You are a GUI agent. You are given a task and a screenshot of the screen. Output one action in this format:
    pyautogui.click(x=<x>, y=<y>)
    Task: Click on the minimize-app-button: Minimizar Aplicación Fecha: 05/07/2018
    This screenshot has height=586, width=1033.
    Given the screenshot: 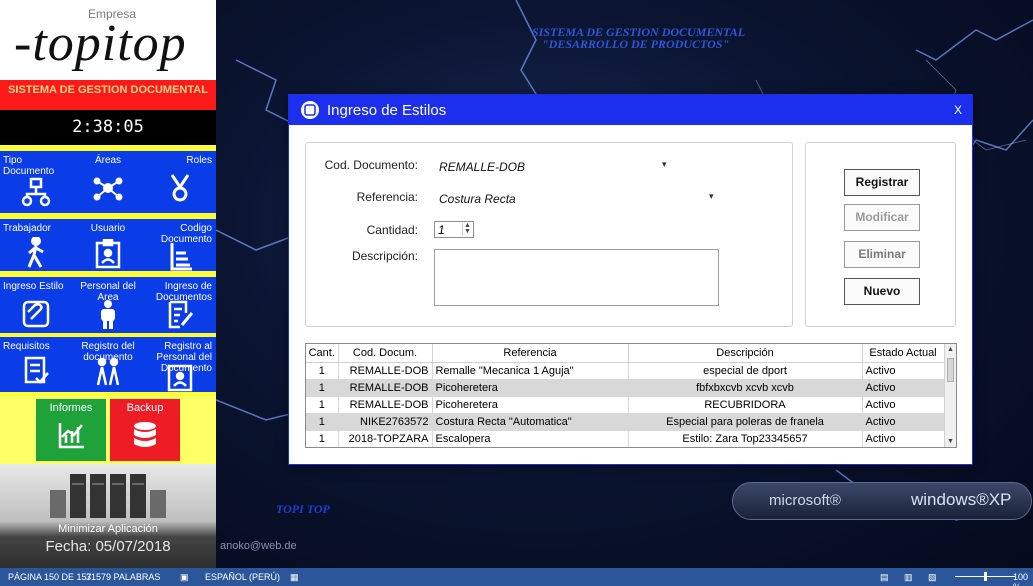 What is the action you would take?
    pyautogui.click(x=108, y=516)
    